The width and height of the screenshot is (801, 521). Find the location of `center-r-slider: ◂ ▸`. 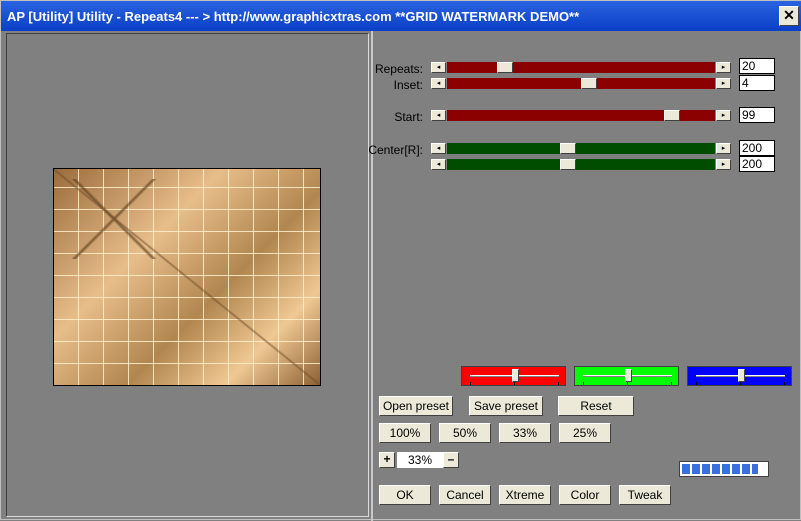

center-r-slider: ◂ ▸ is located at coordinates (581, 148).